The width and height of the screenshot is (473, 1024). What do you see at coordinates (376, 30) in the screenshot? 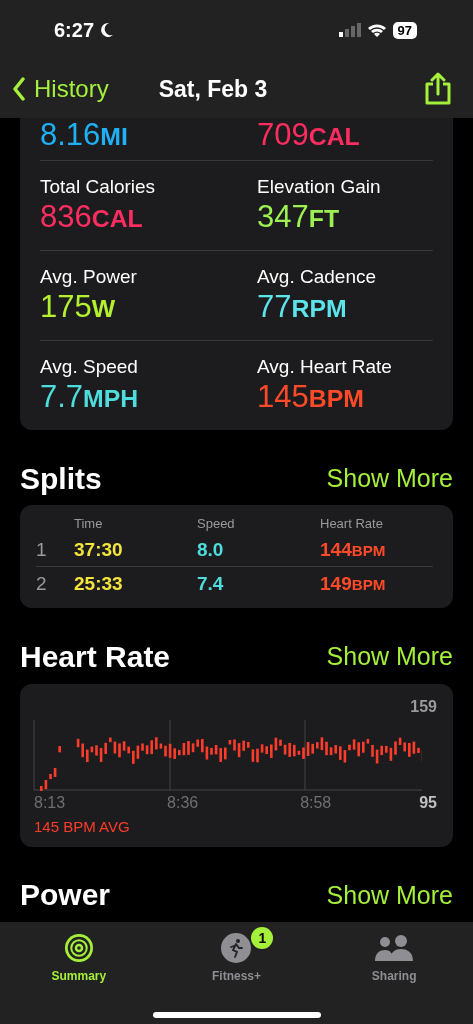
I see `wifi-icon` at bounding box center [376, 30].